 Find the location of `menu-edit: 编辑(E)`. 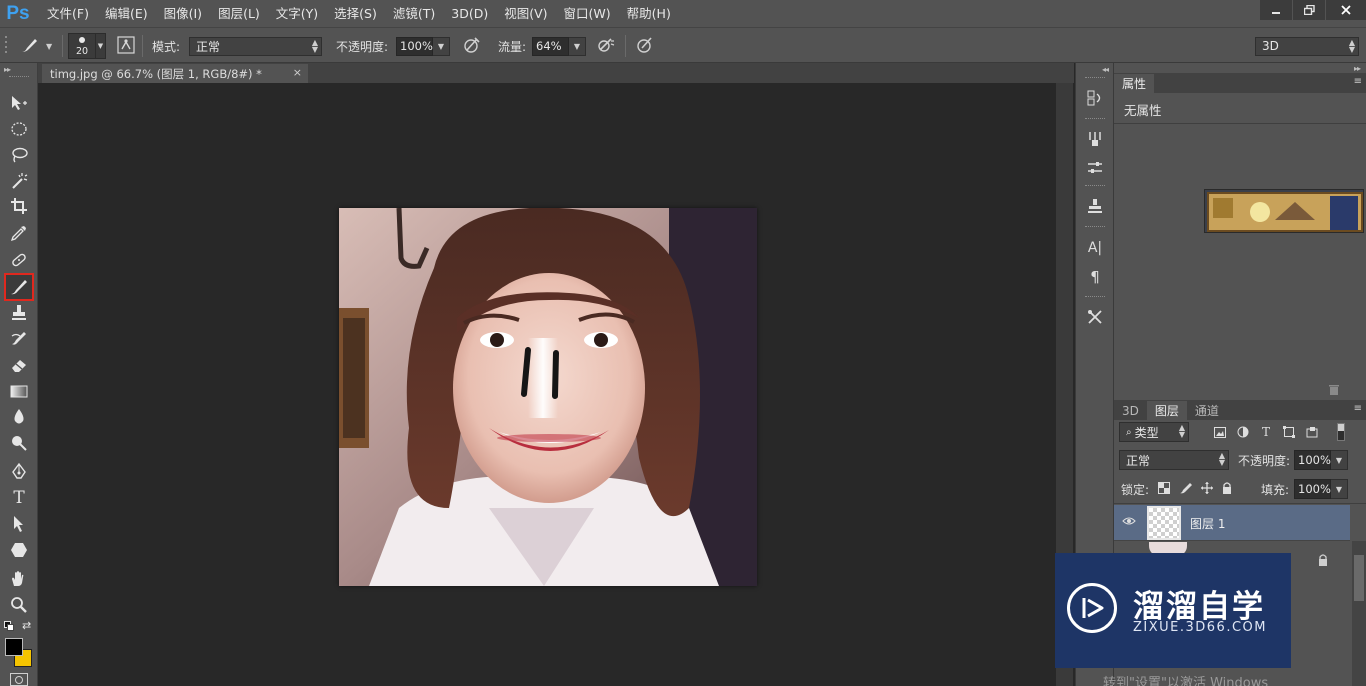

menu-edit: 编辑(E) is located at coordinates (126, 13).